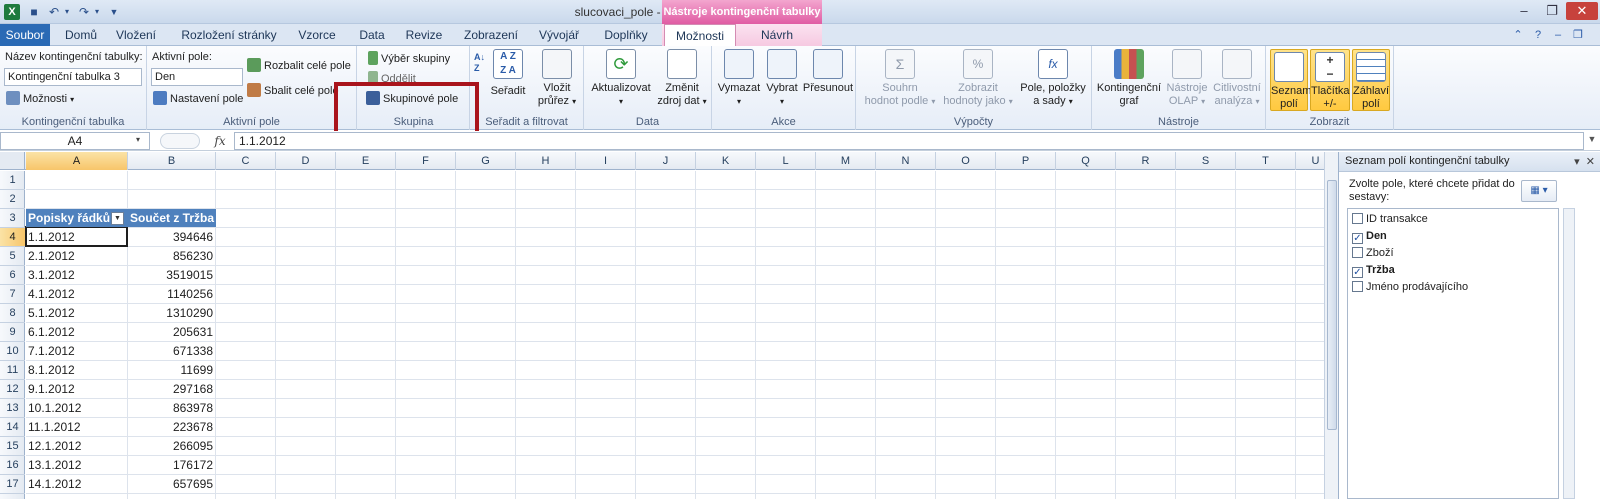 This screenshot has height=499, width=1600. I want to click on pivot-value-cell: 657695, so click(172, 484).